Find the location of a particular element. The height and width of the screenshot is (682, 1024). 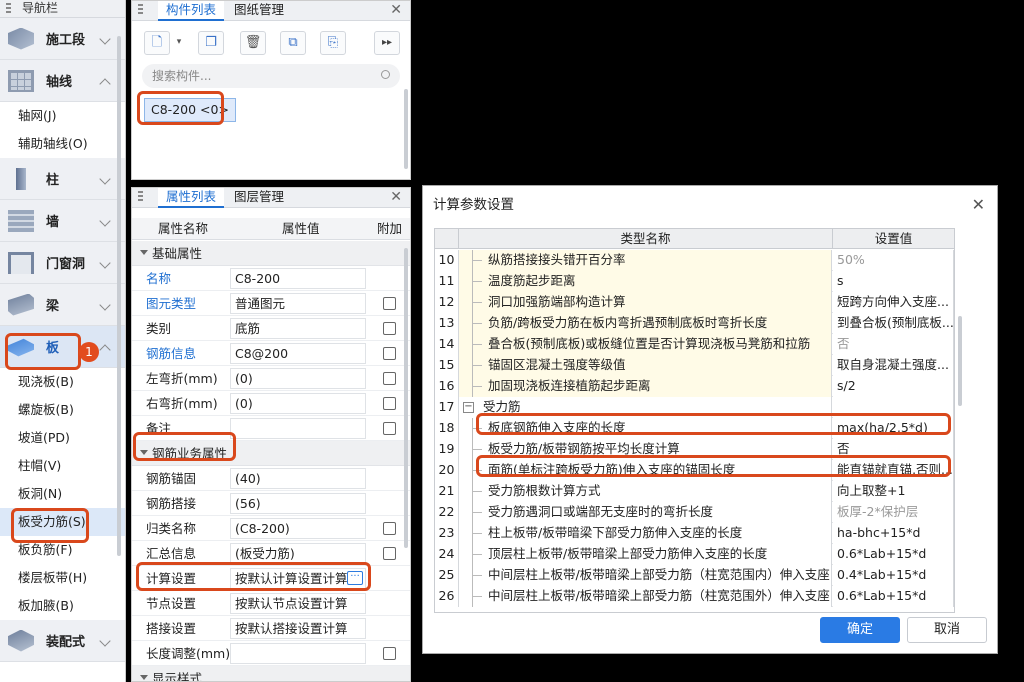

table-row: 19 板受力筋/板带钢筋按平均长度计算 否 is located at coordinates (694, 449).